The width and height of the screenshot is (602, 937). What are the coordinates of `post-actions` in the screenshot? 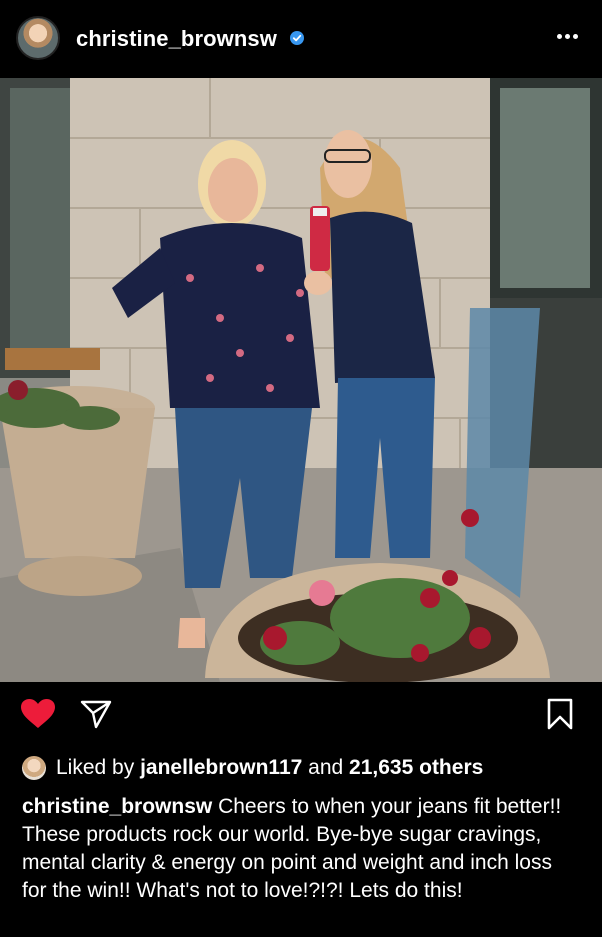 It's located at (301, 715).